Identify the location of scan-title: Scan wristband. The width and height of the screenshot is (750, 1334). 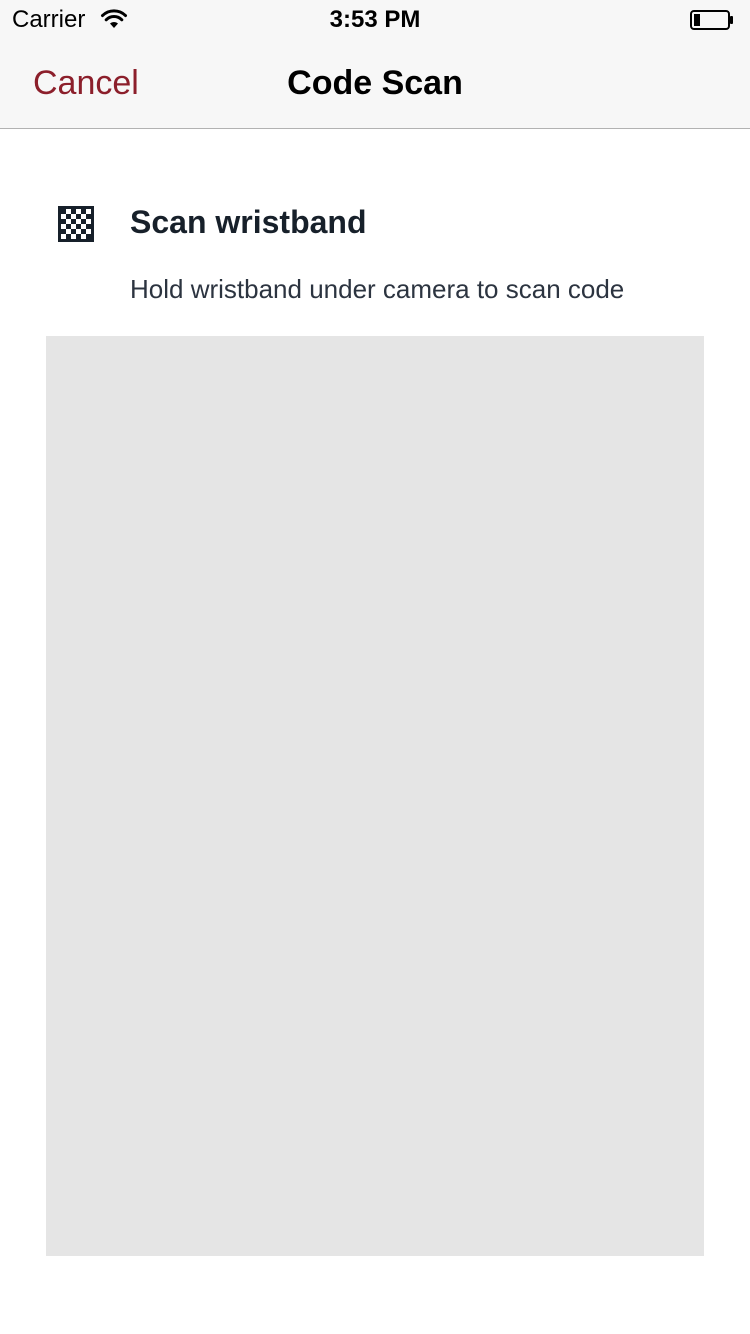
(248, 222).